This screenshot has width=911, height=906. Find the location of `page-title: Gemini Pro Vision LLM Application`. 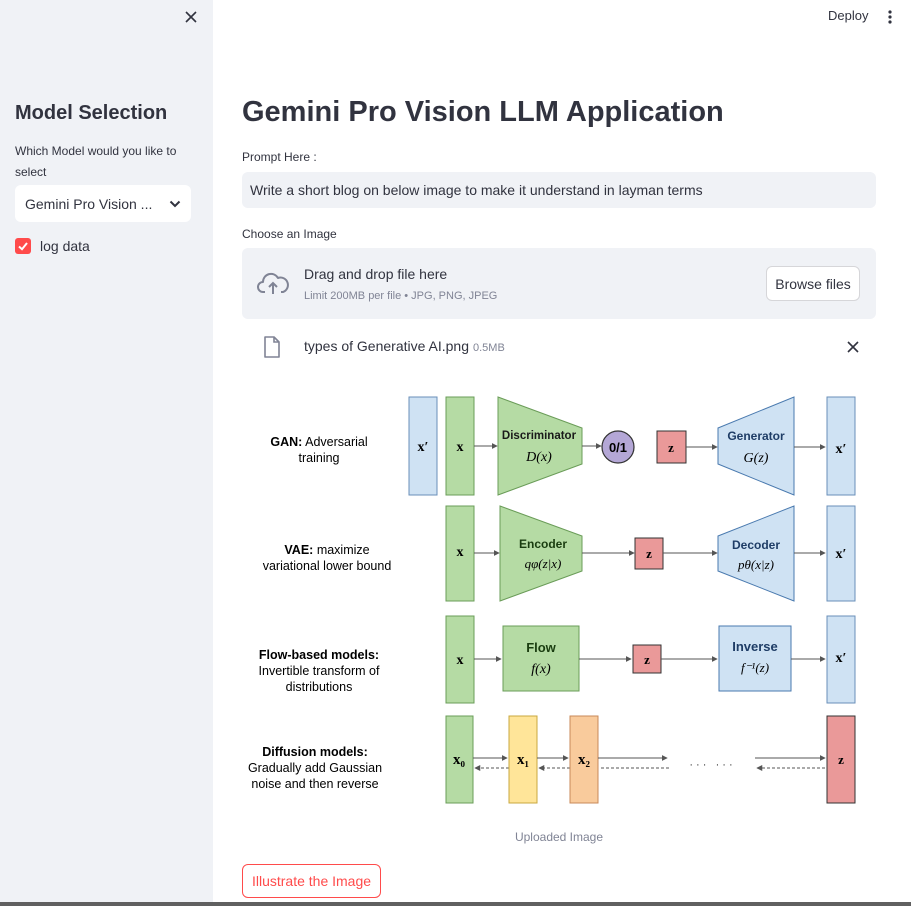

page-title: Gemini Pro Vision LLM Application is located at coordinates (483, 112).